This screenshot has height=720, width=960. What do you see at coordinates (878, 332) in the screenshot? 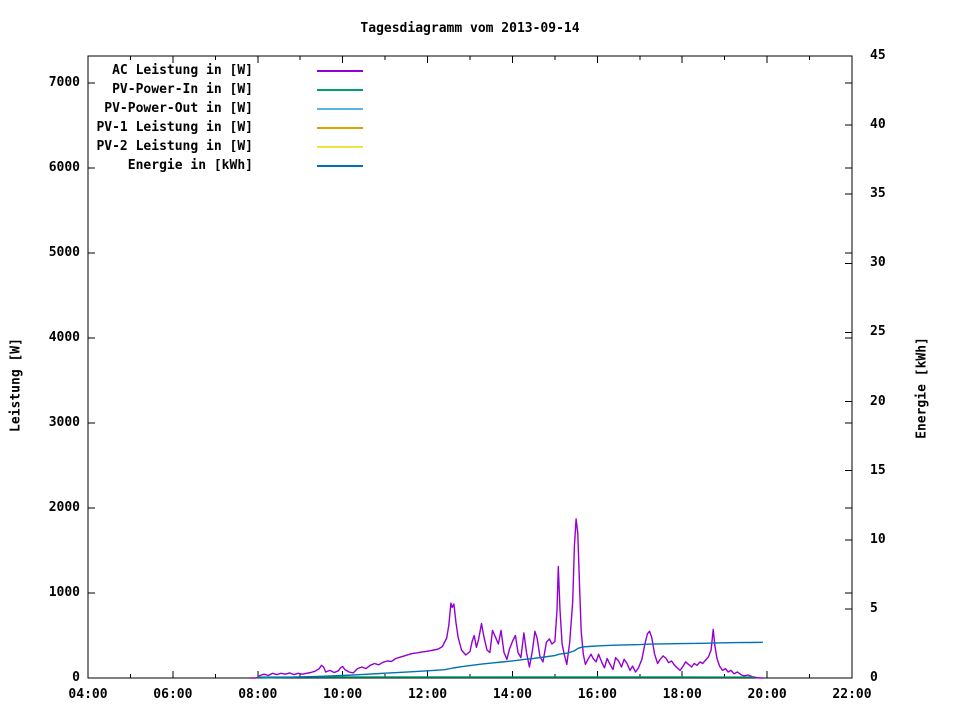
I see `y2-tick-label: 25` at bounding box center [878, 332].